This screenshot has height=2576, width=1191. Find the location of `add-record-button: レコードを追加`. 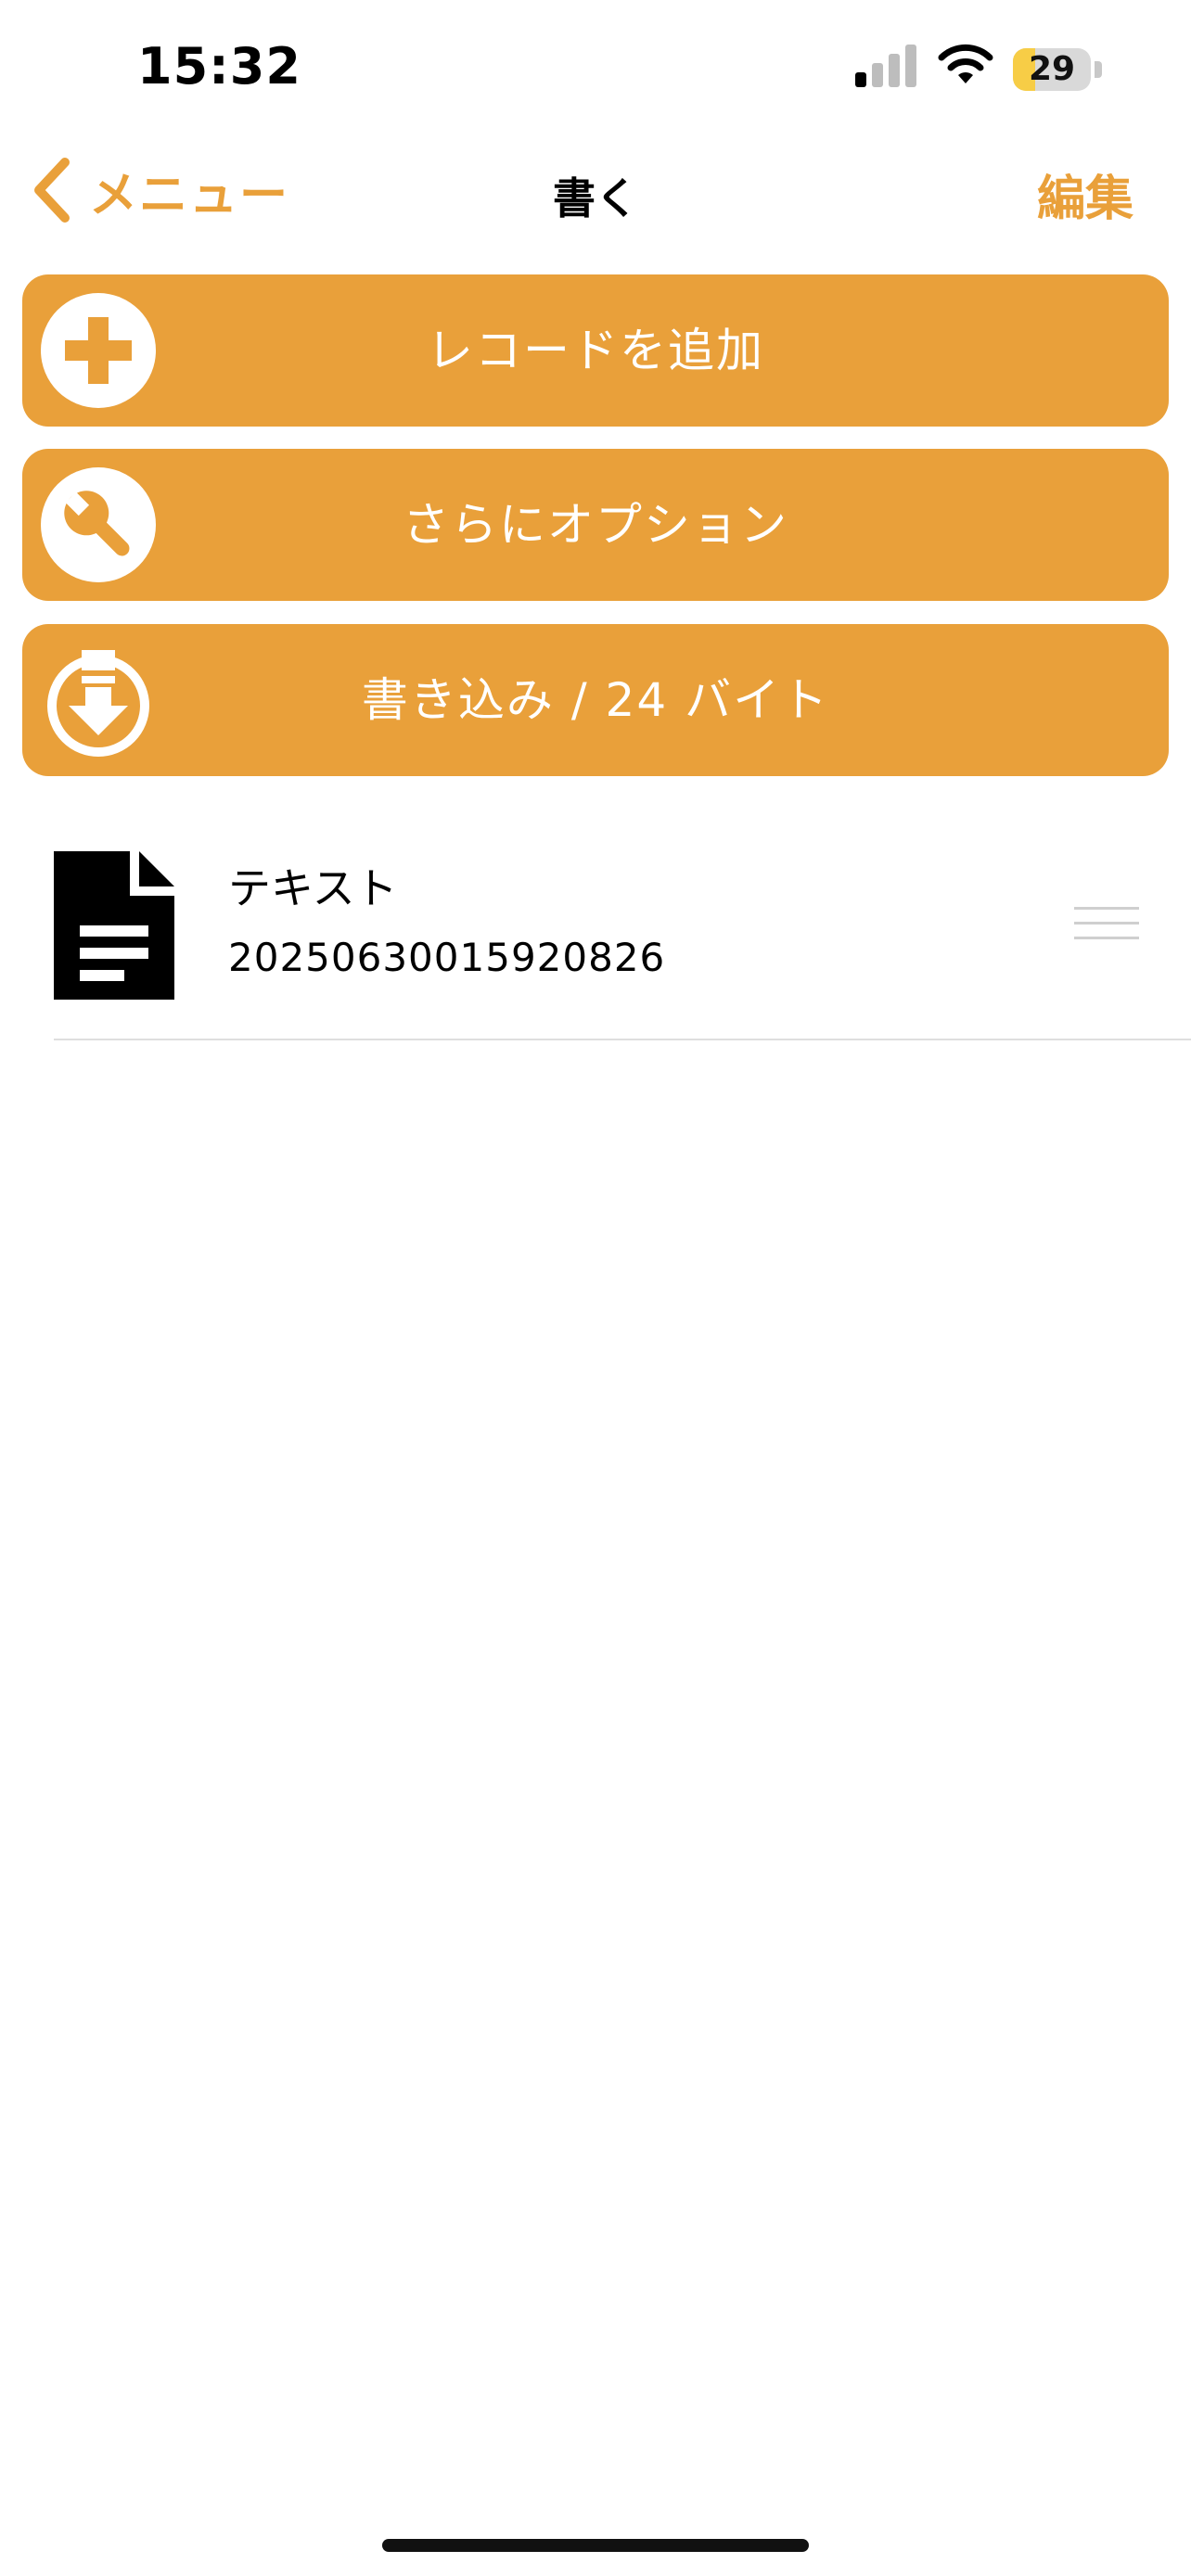

add-record-button: レコードを追加 is located at coordinates (595, 350).